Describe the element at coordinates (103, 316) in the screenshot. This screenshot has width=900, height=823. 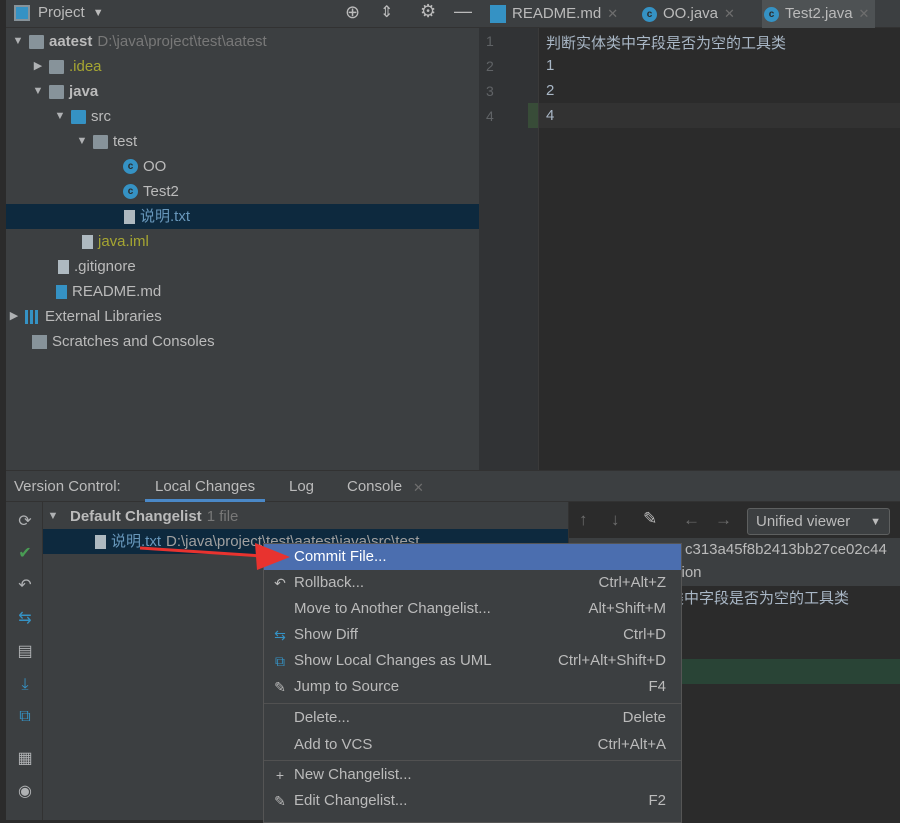
I see `tree-label: External Libraries` at that location.